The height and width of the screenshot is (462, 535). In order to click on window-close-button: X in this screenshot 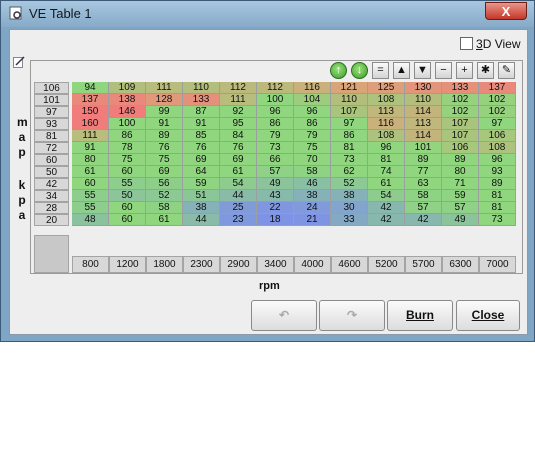, I will do `click(506, 11)`.